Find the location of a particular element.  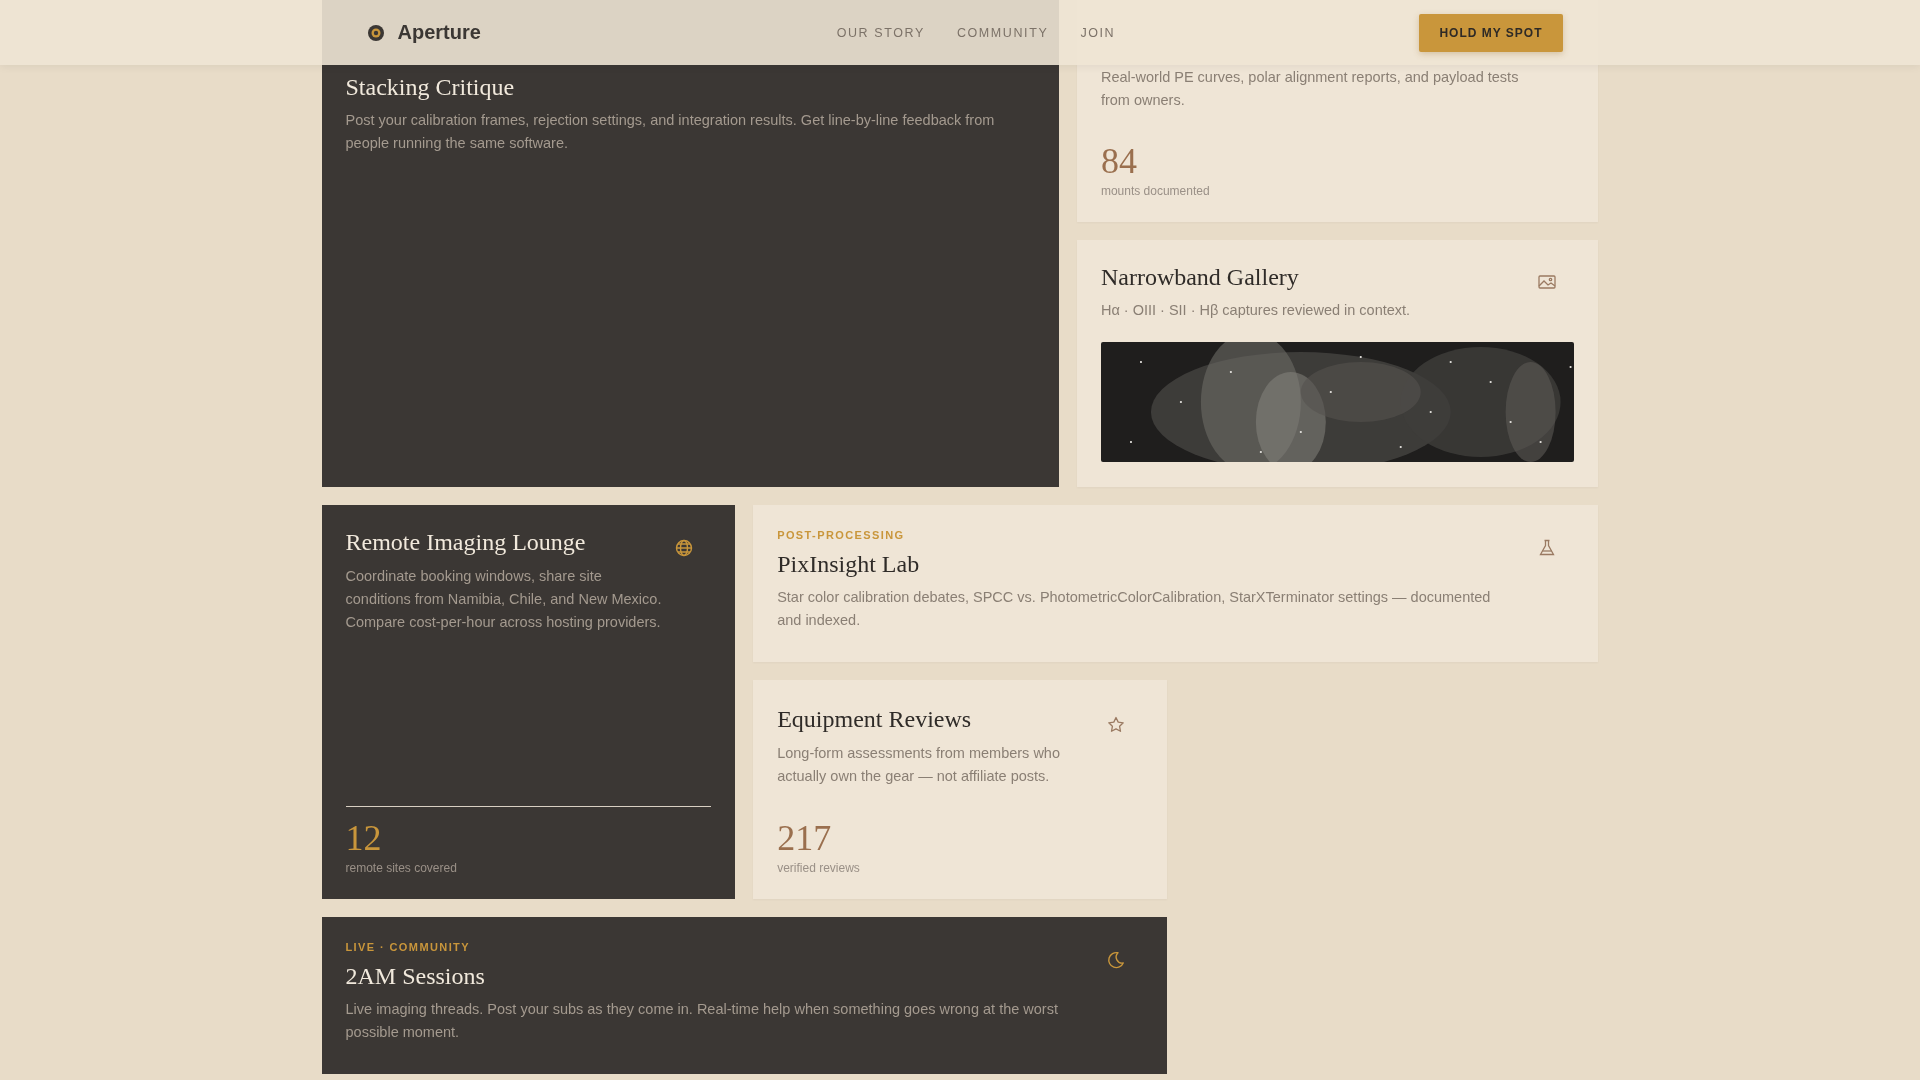

category-label: LIVE · COMMUNITY is located at coordinates (408, 947).